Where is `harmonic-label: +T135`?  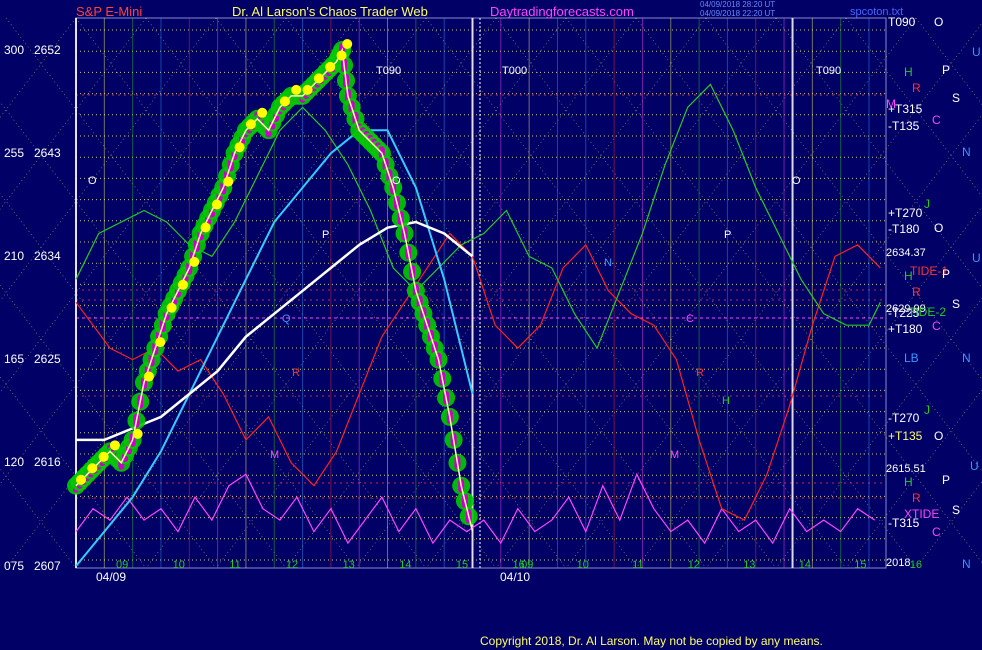
harmonic-label: +T135 is located at coordinates (905, 436).